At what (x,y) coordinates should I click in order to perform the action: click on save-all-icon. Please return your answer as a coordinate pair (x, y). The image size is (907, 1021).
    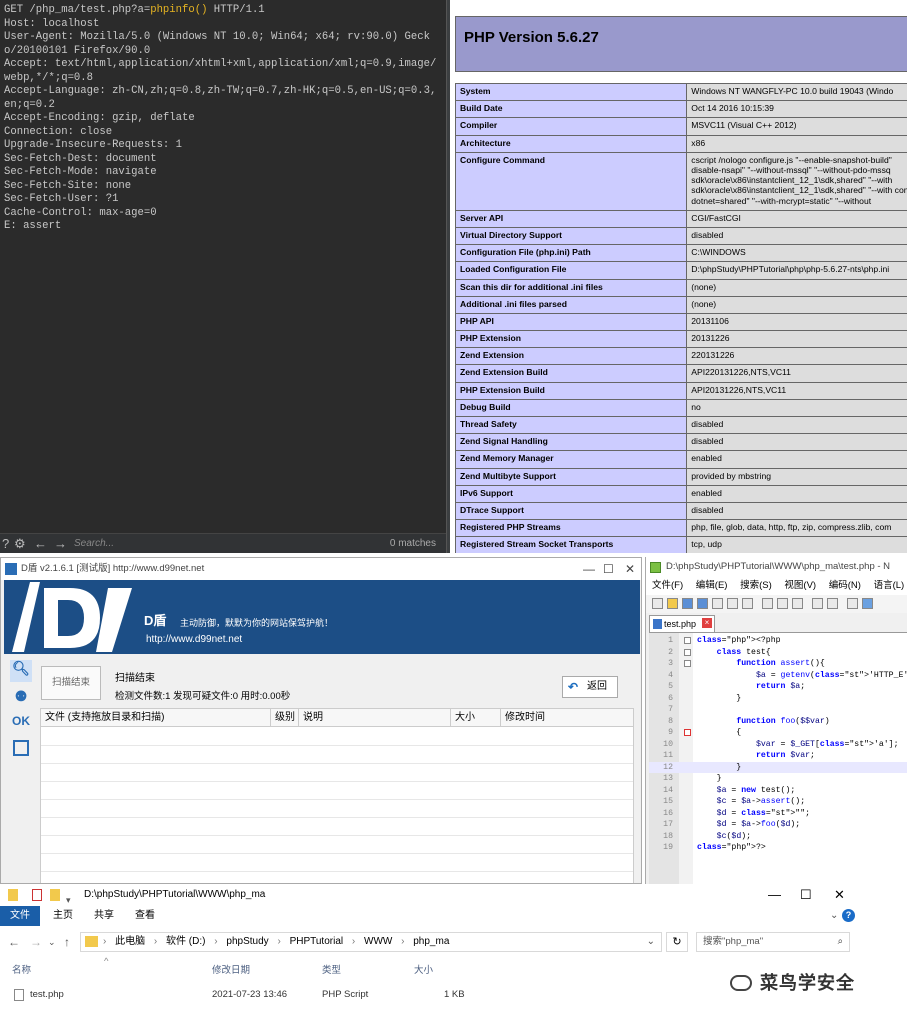
    Looking at the image, I should click on (702, 603).